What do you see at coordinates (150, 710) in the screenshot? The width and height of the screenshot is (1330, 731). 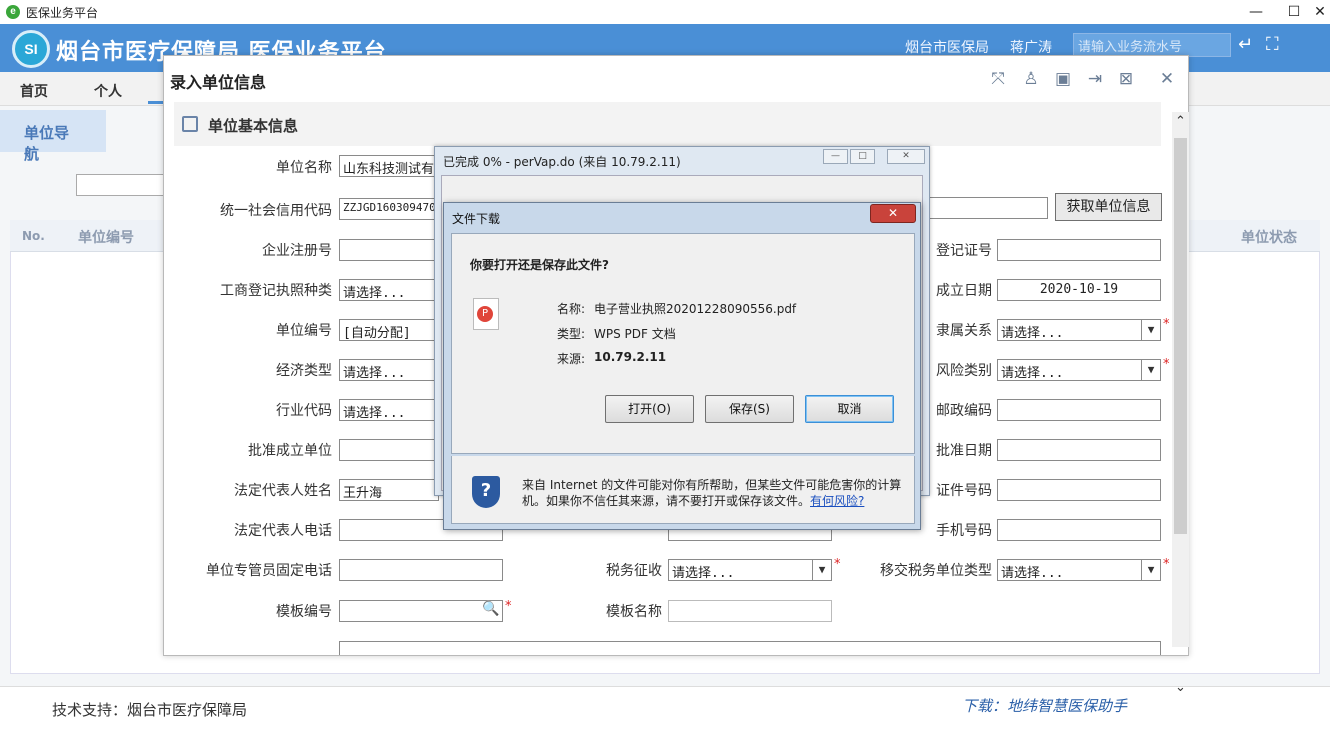 I see `footer-support: 技术支持：烟台市医疗保障局` at bounding box center [150, 710].